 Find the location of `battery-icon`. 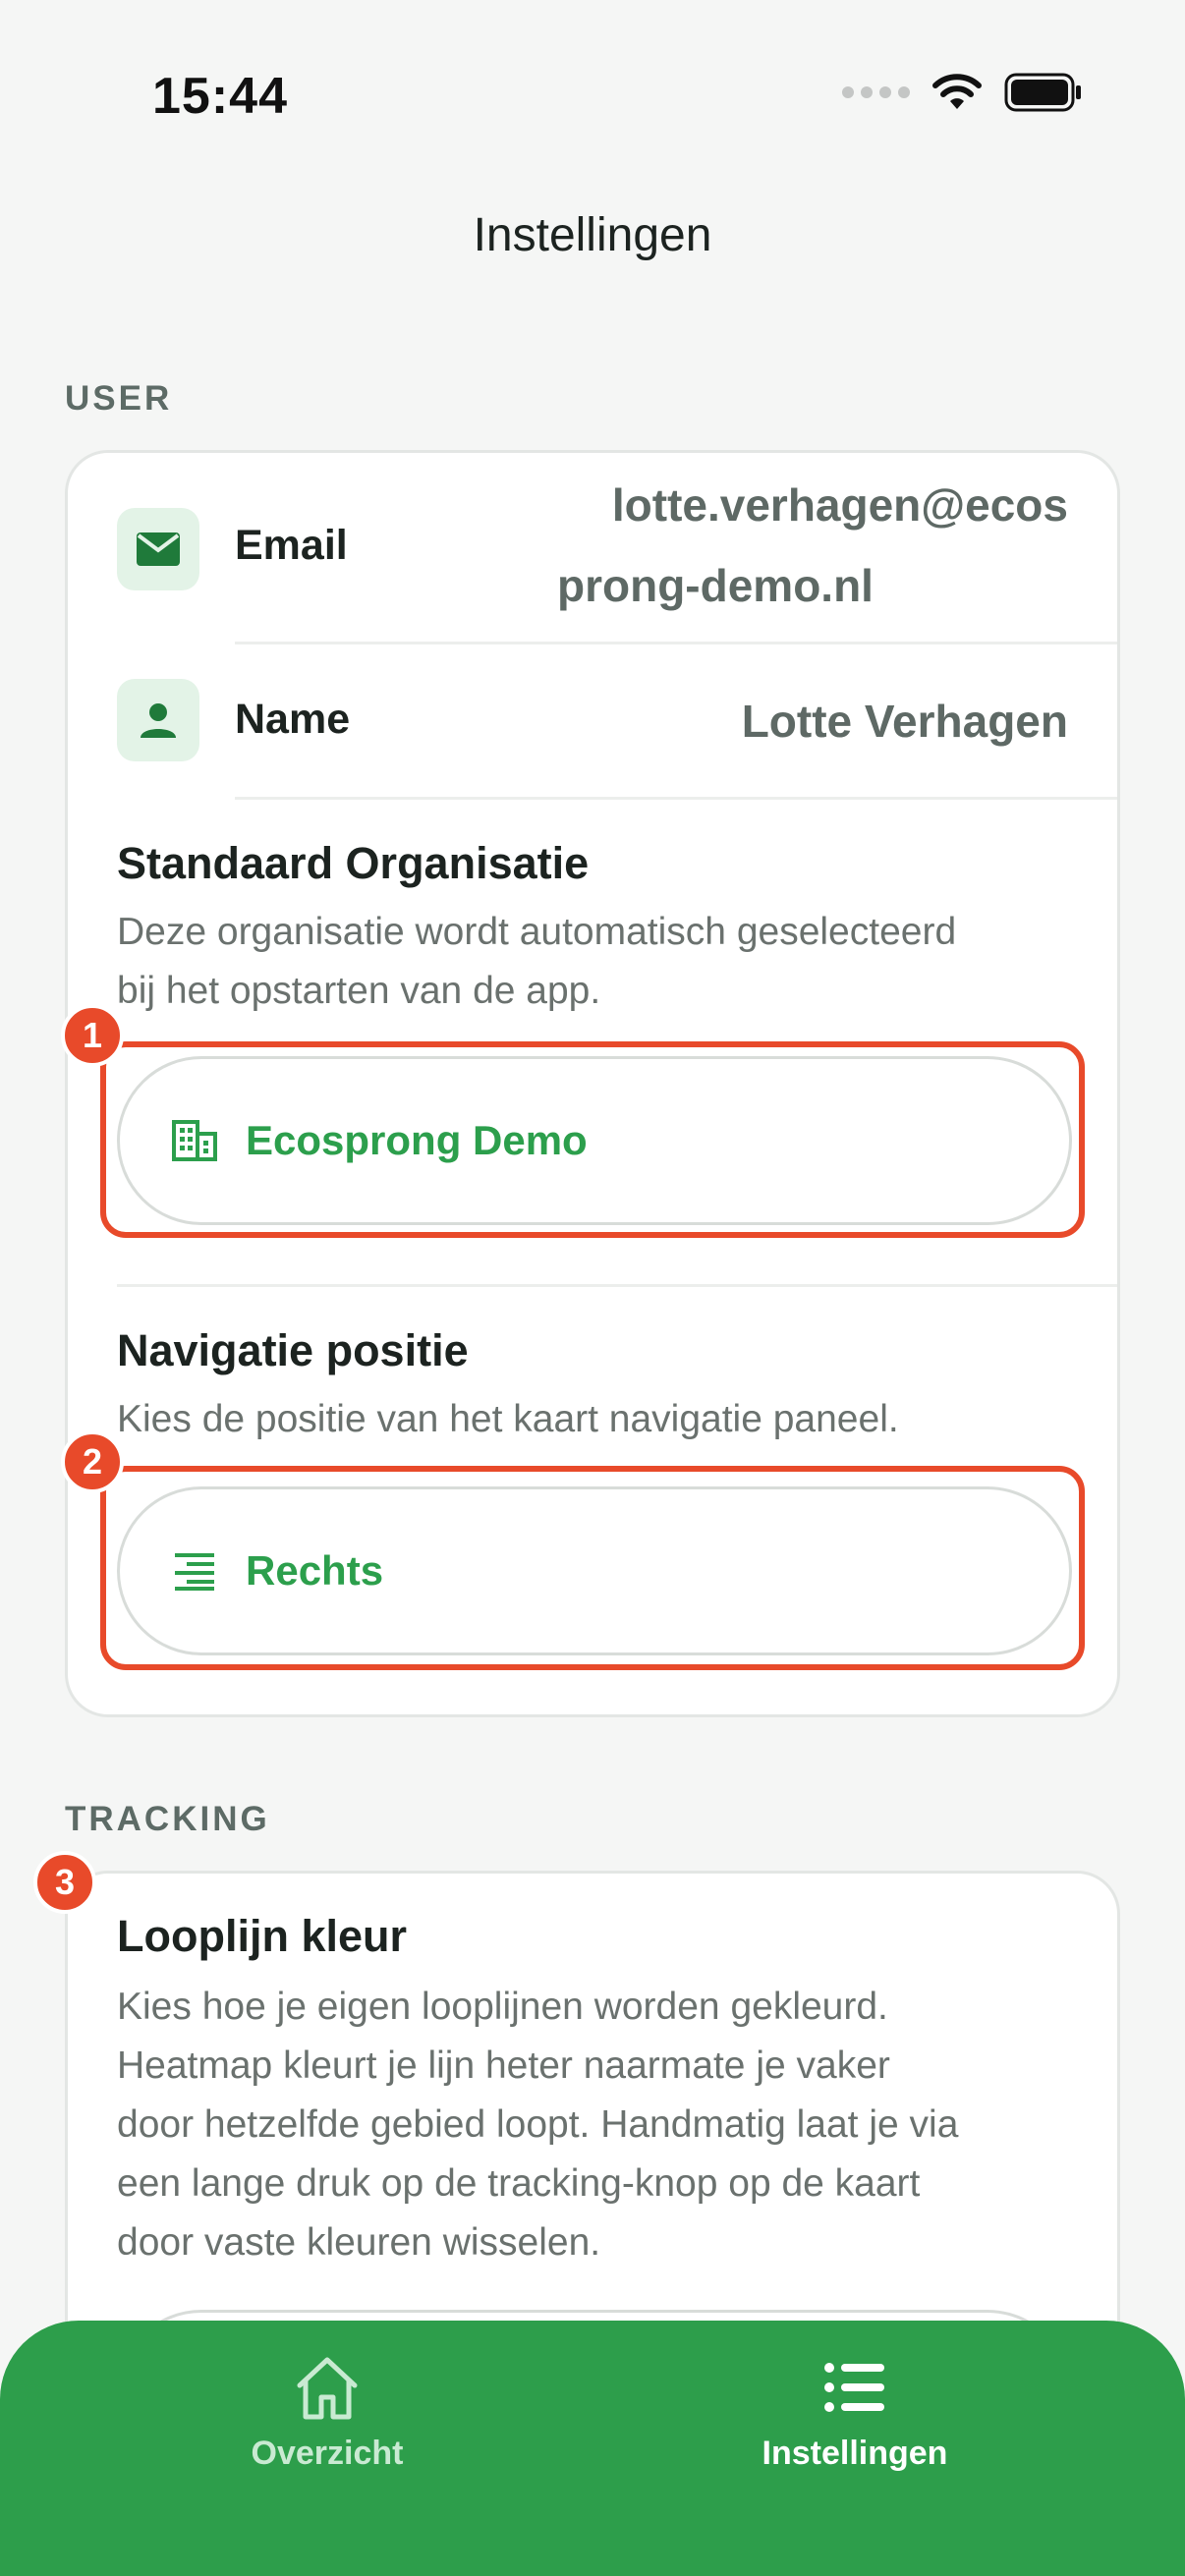

battery-icon is located at coordinates (1042, 92).